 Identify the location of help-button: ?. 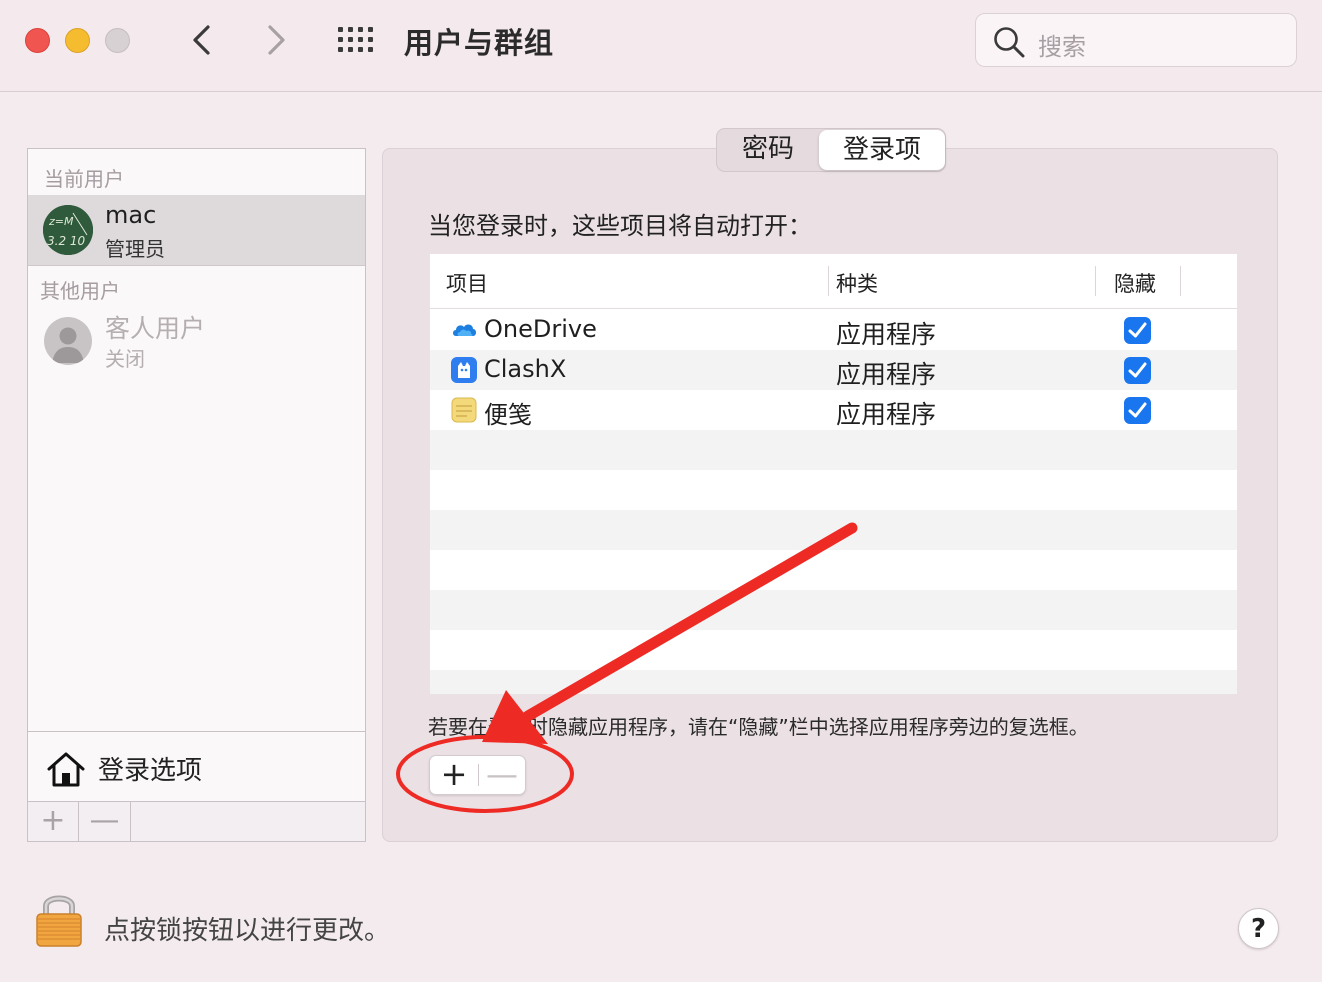
(1258, 928).